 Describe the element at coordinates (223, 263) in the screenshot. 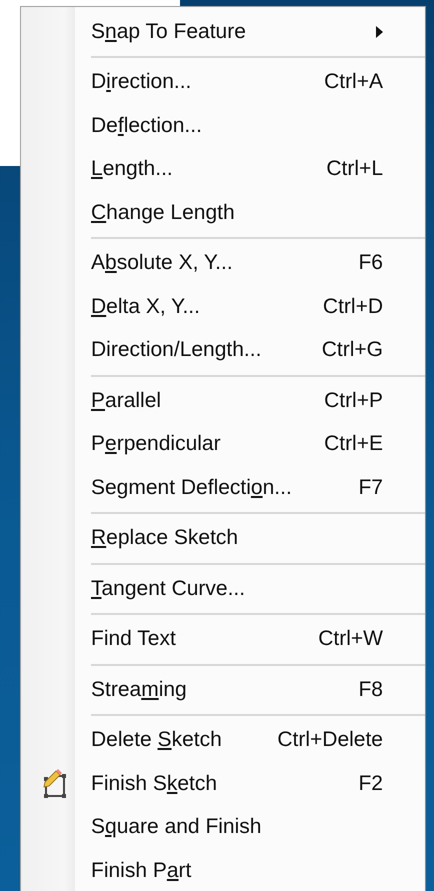

I see `menu-item: Absolute X, Y... F6` at that location.